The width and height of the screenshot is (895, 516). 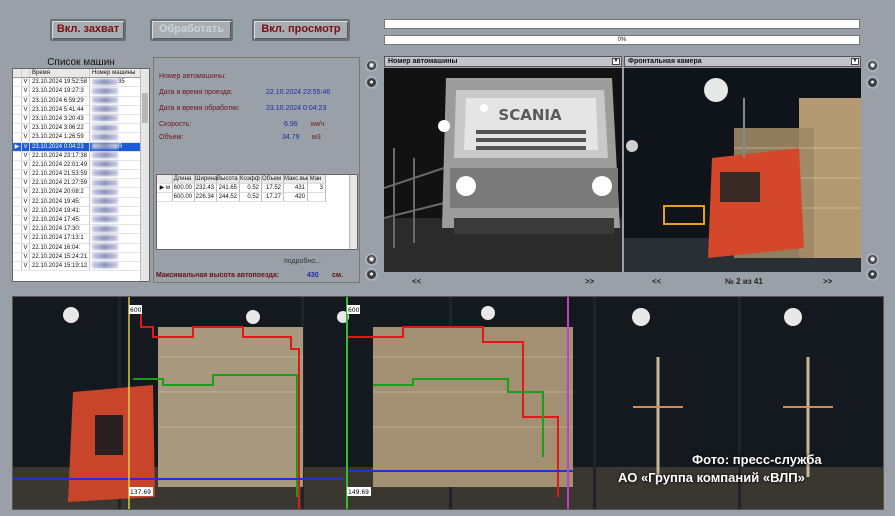 I want to click on car-list-row: V 22.10.2024 23:17:38, so click(x=81, y=156).